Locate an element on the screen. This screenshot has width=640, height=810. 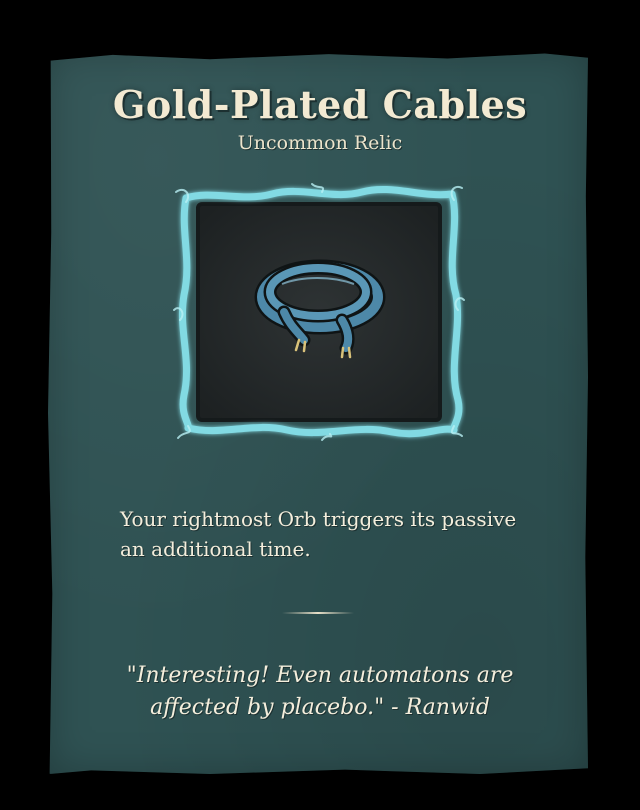
relic-frame-art is located at coordinates (319, 312).